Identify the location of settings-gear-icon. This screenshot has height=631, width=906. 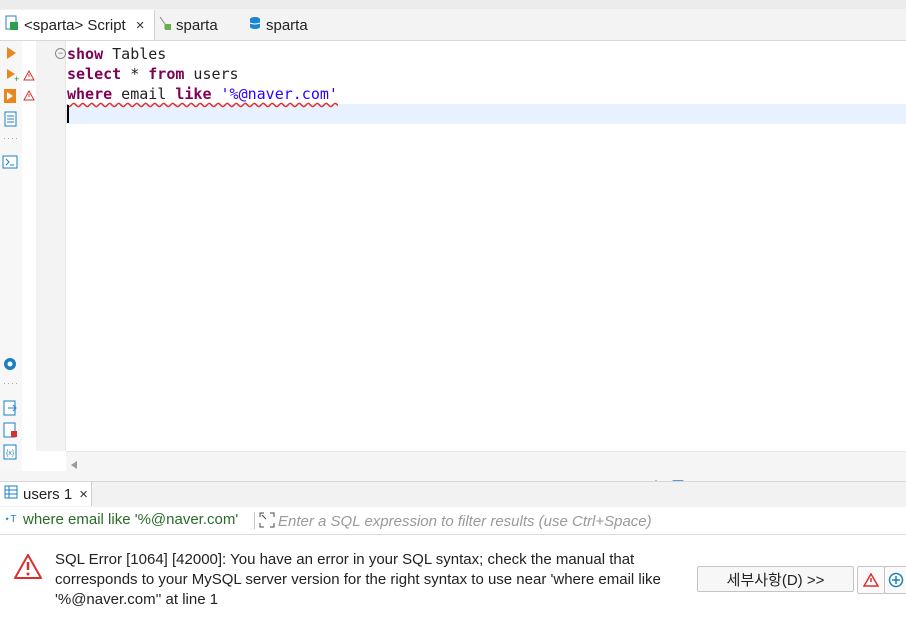
(10, 365).